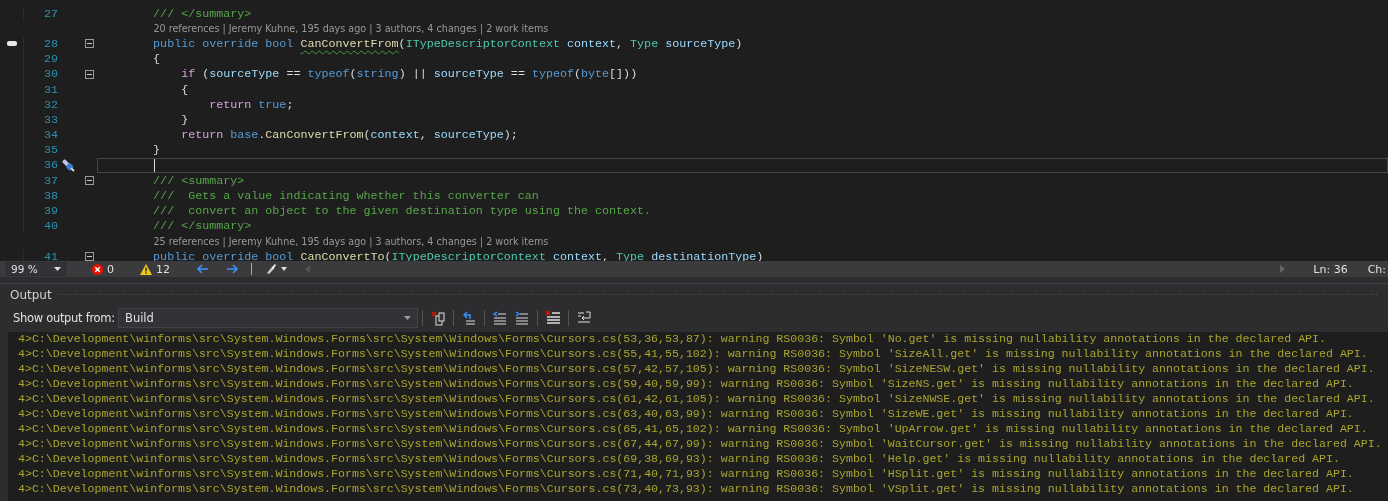 The width and height of the screenshot is (1388, 501). I want to click on line-number: 31, so click(50, 89).